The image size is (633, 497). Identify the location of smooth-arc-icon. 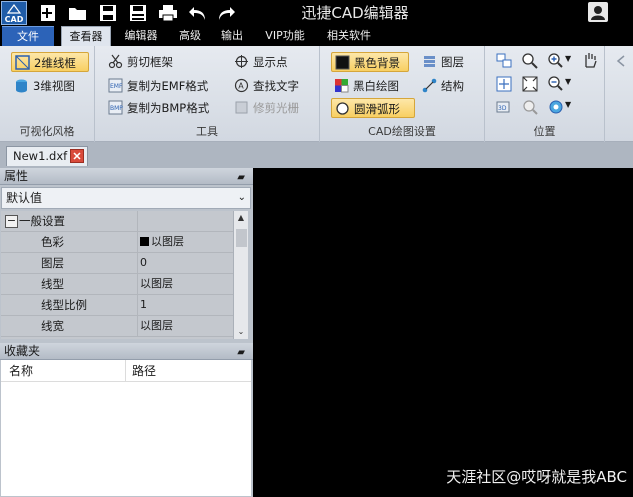
(342, 108).